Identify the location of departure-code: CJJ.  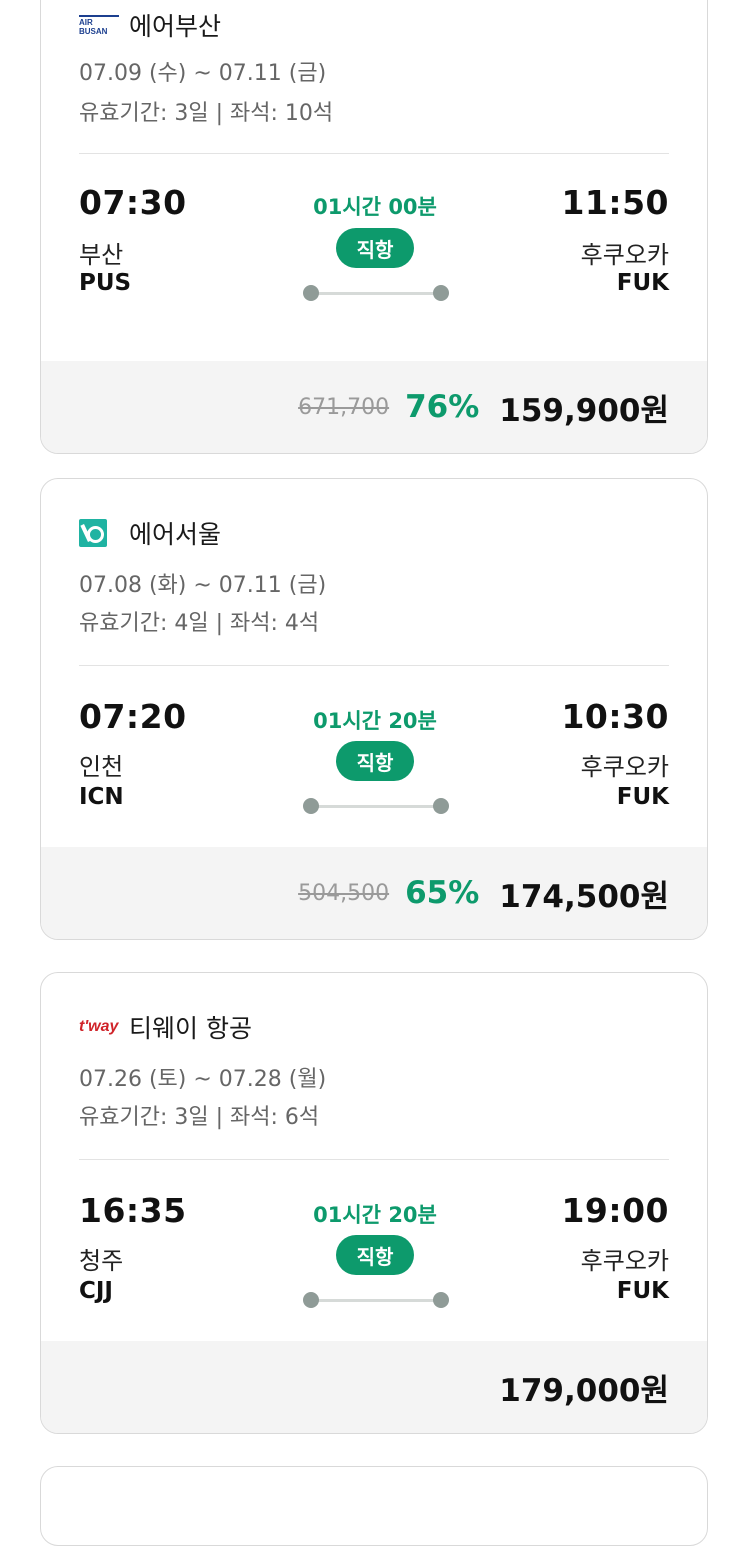
(96, 1291).